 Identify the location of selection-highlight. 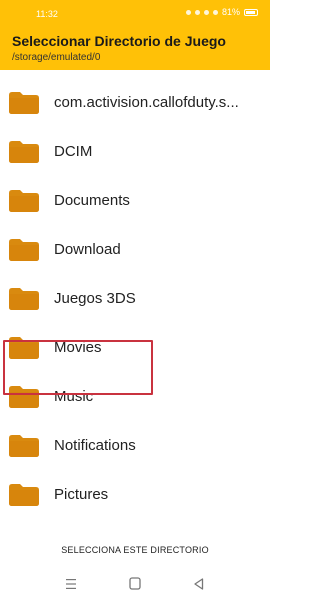
(78, 367).